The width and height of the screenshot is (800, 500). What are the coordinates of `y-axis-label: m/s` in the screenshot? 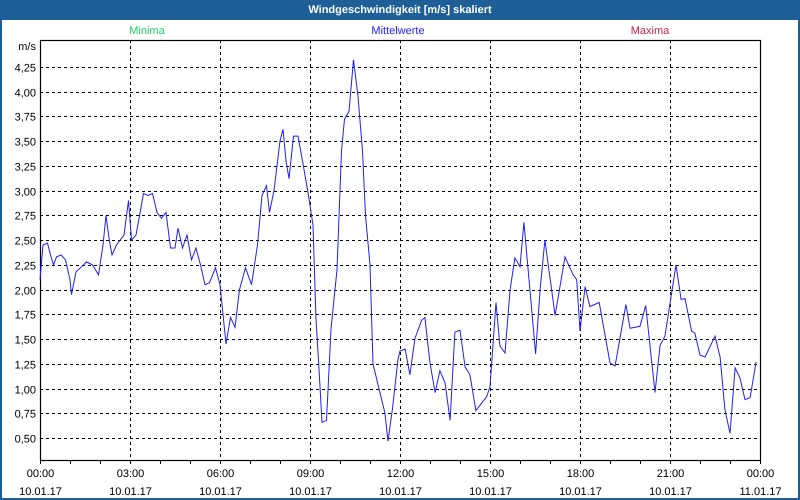 It's located at (27, 47).